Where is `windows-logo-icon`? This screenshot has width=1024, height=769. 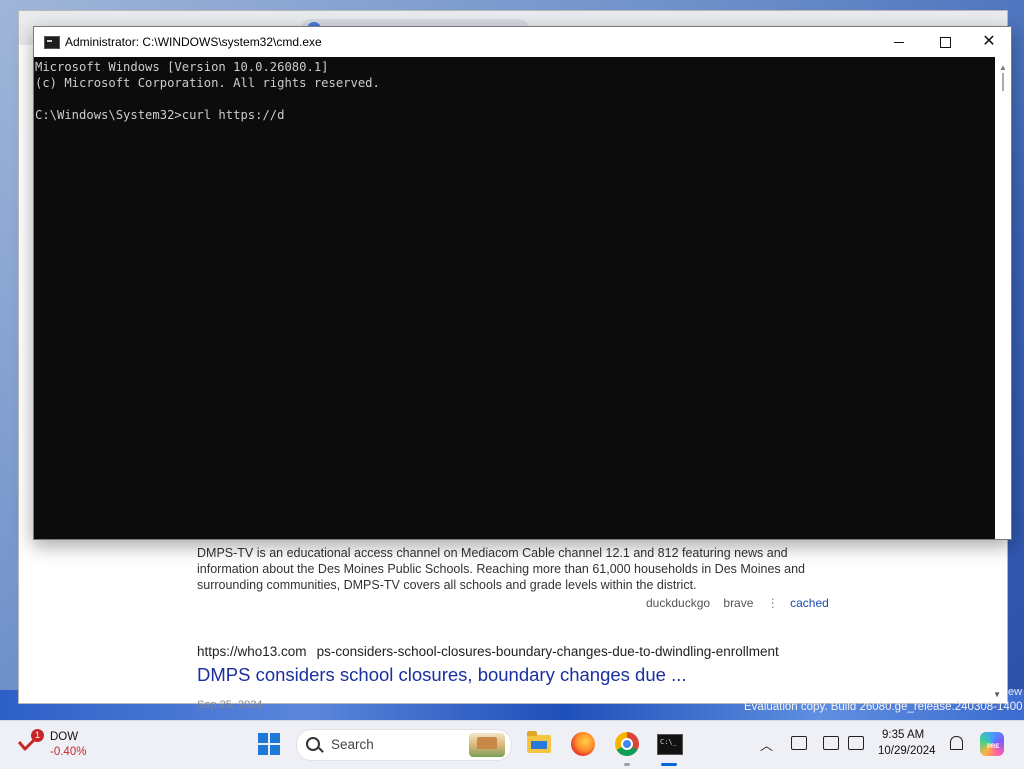
windows-logo-icon is located at coordinates (263, 738).